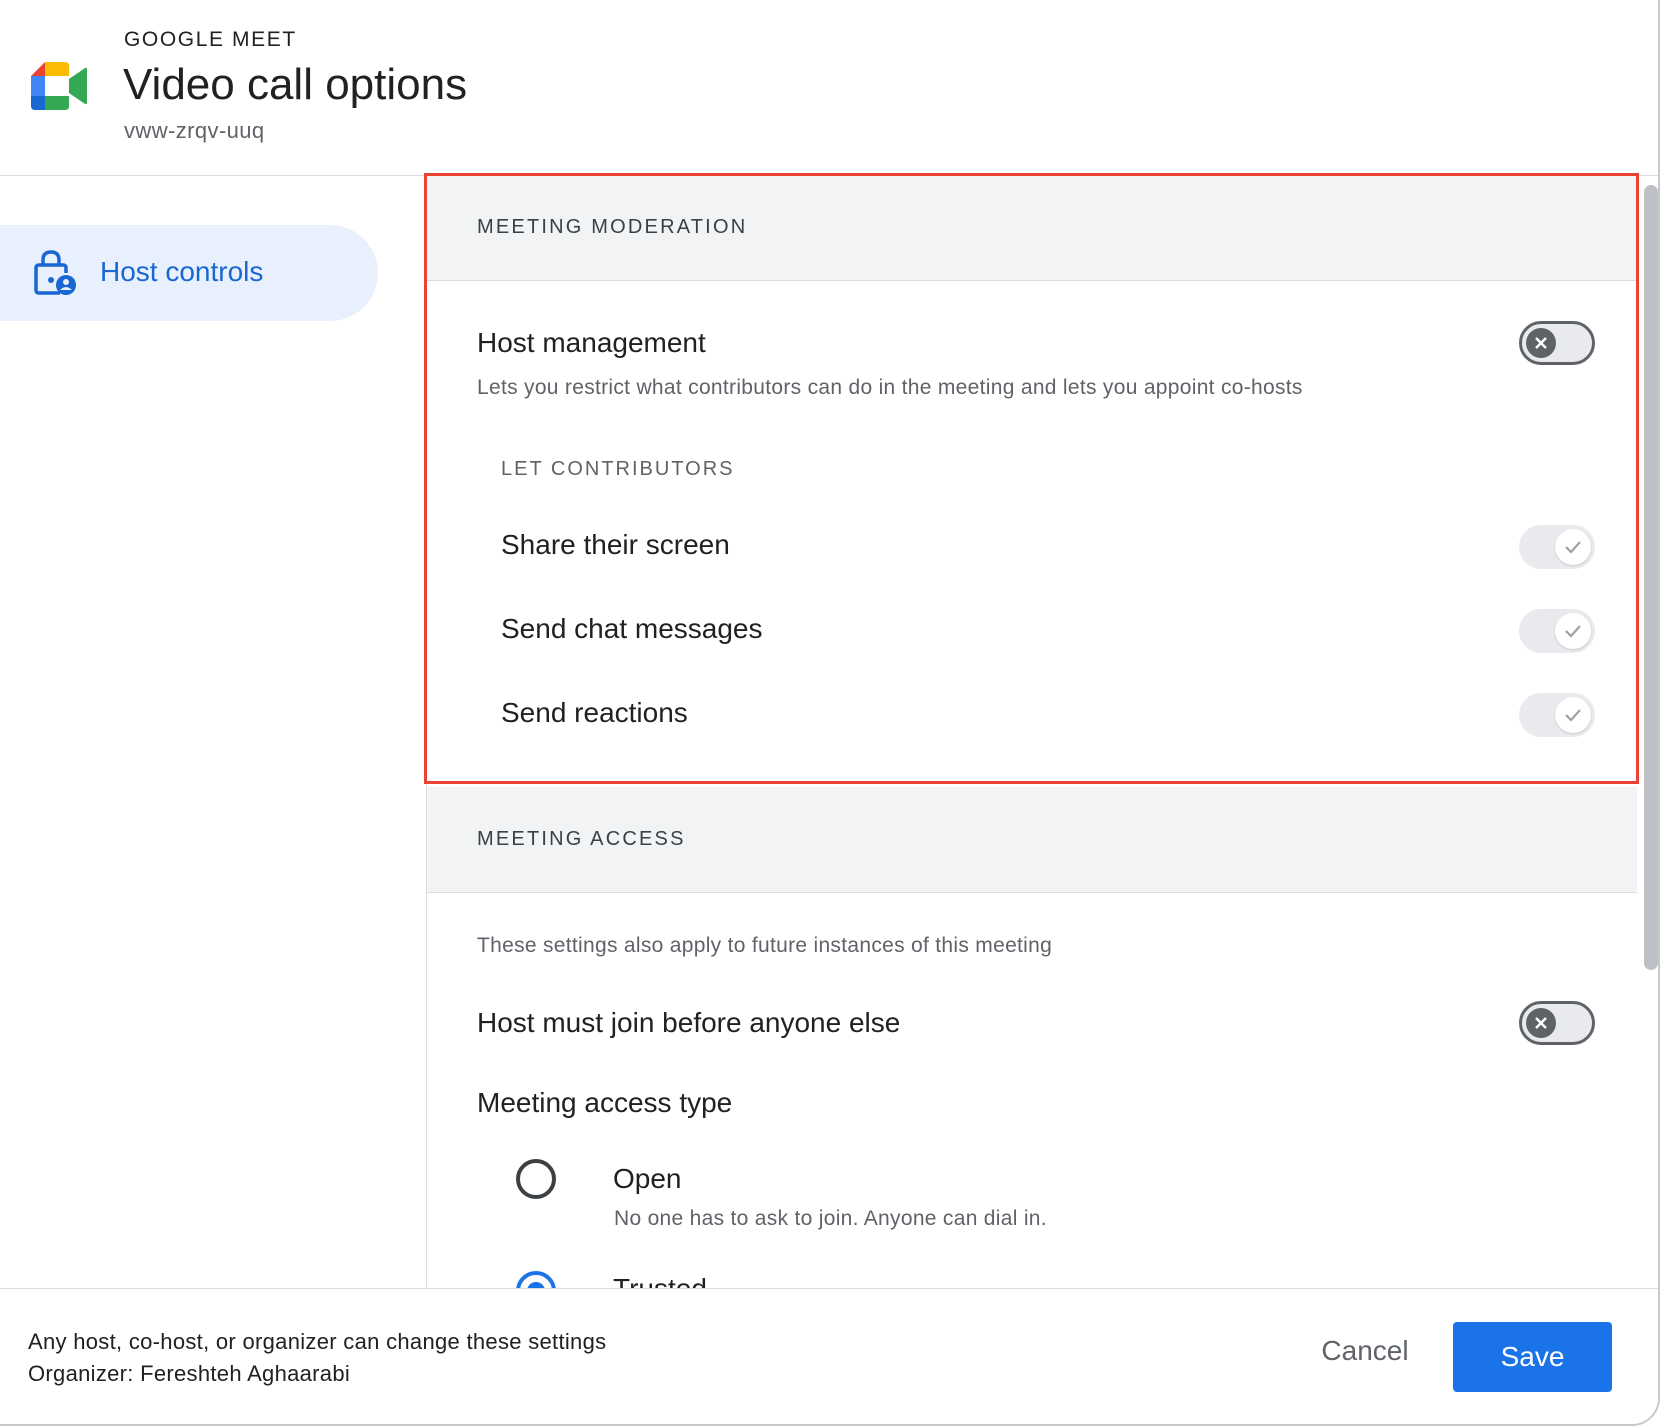 The height and width of the screenshot is (1428, 1662). What do you see at coordinates (660, 1280) in the screenshot?
I see `trusted-option-label: Trusted` at bounding box center [660, 1280].